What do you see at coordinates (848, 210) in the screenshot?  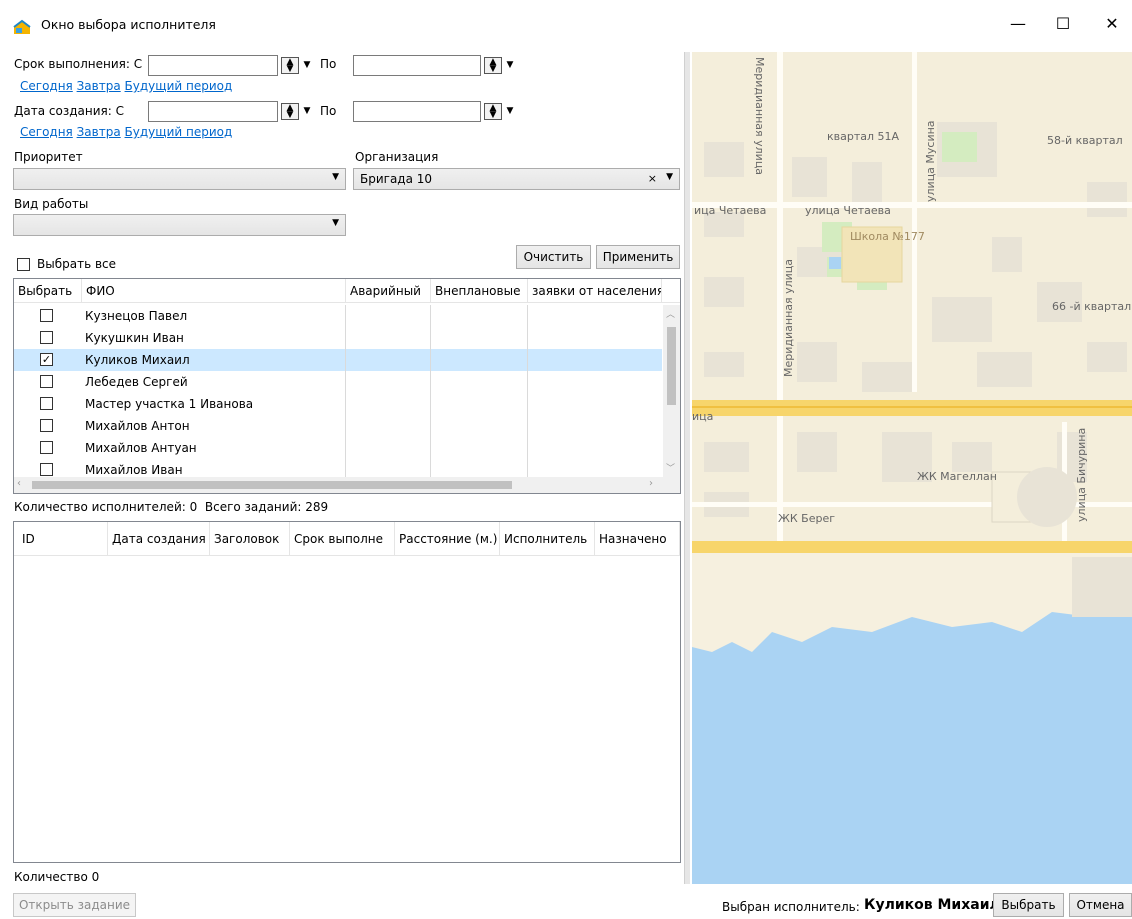 I see `map-label-chetaeva-2: улица Четаева` at bounding box center [848, 210].